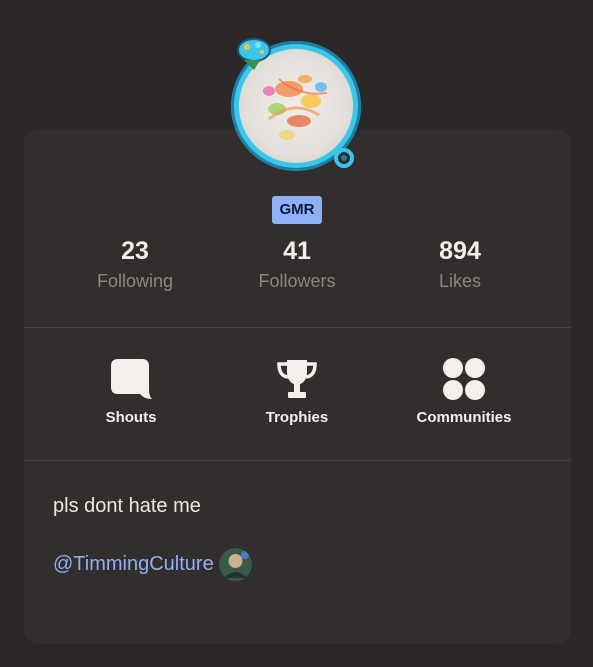 The width and height of the screenshot is (593, 667). What do you see at coordinates (344, 158) in the screenshot?
I see `swirl-decoration-icon` at bounding box center [344, 158].